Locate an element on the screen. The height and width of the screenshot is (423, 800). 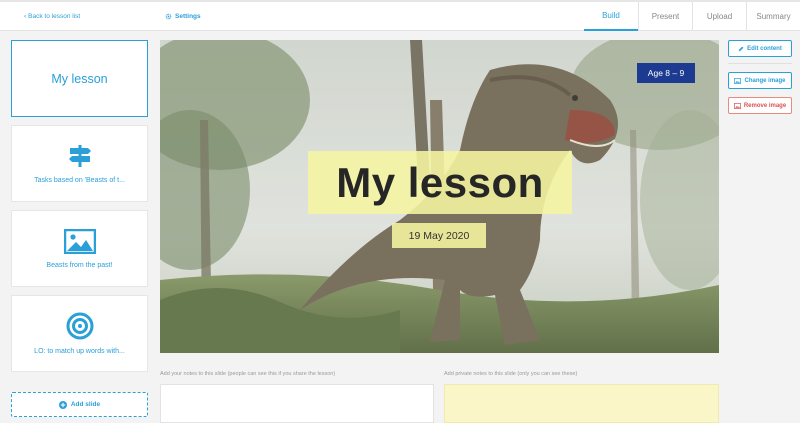
slide-thumb-beasts: Beasts from the past! is located at coordinates (79, 248).